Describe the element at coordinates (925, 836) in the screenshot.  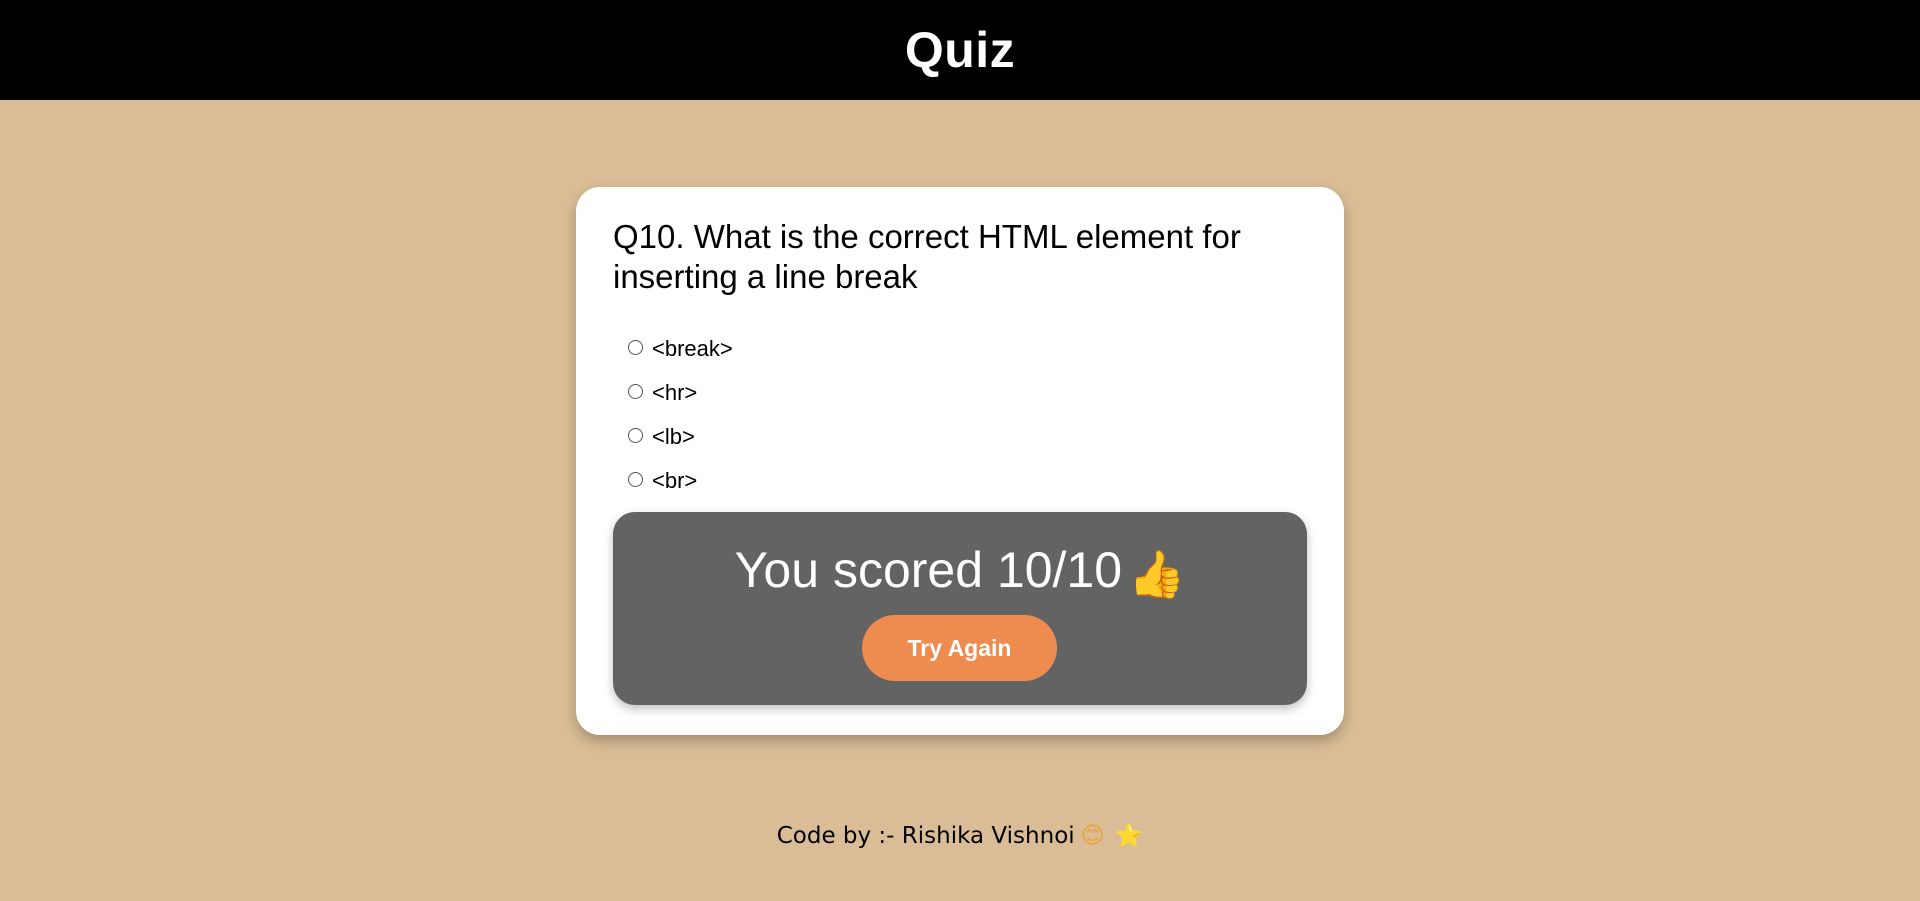
I see `credit-text: Code by :- Rishika Vishnoi` at that location.